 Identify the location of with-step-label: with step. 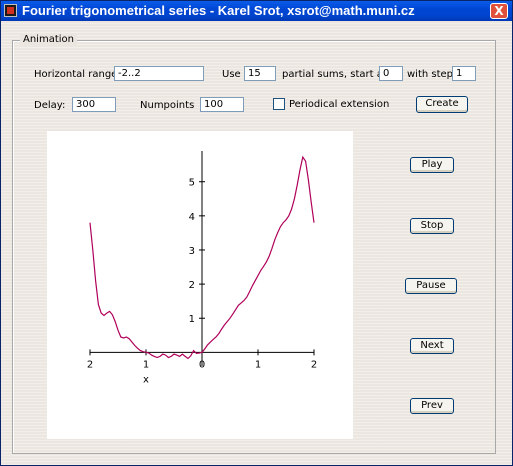
(430, 74).